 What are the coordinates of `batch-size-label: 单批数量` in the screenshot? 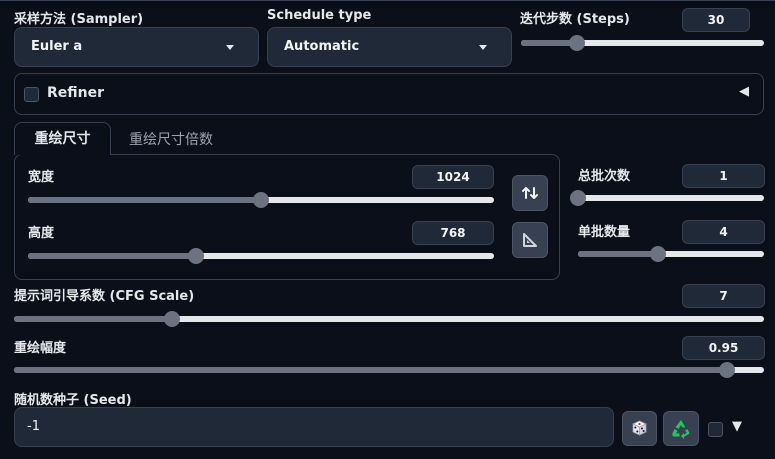 It's located at (604, 232).